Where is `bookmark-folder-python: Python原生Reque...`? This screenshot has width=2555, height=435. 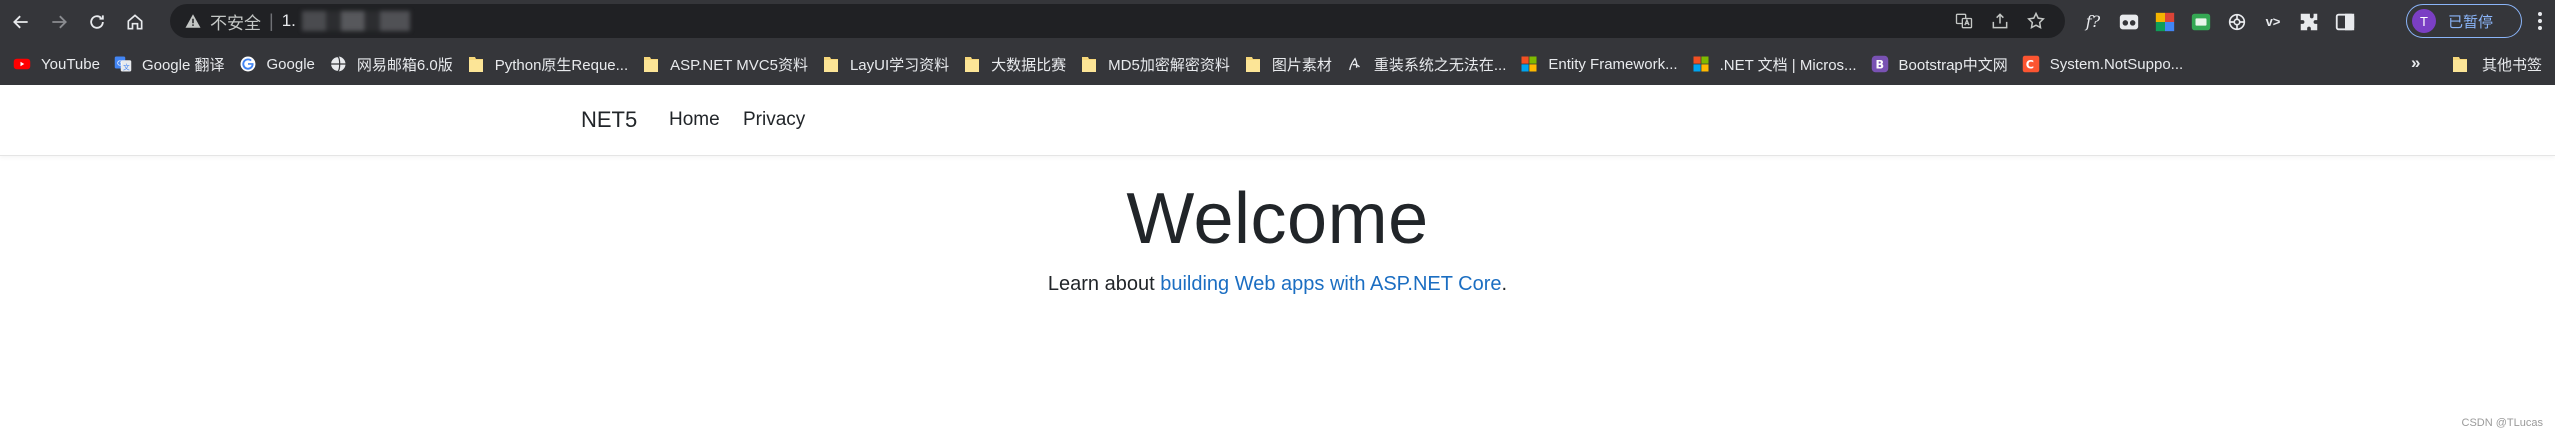
bookmark-folder-python: Python原生Reque... is located at coordinates (551, 64).